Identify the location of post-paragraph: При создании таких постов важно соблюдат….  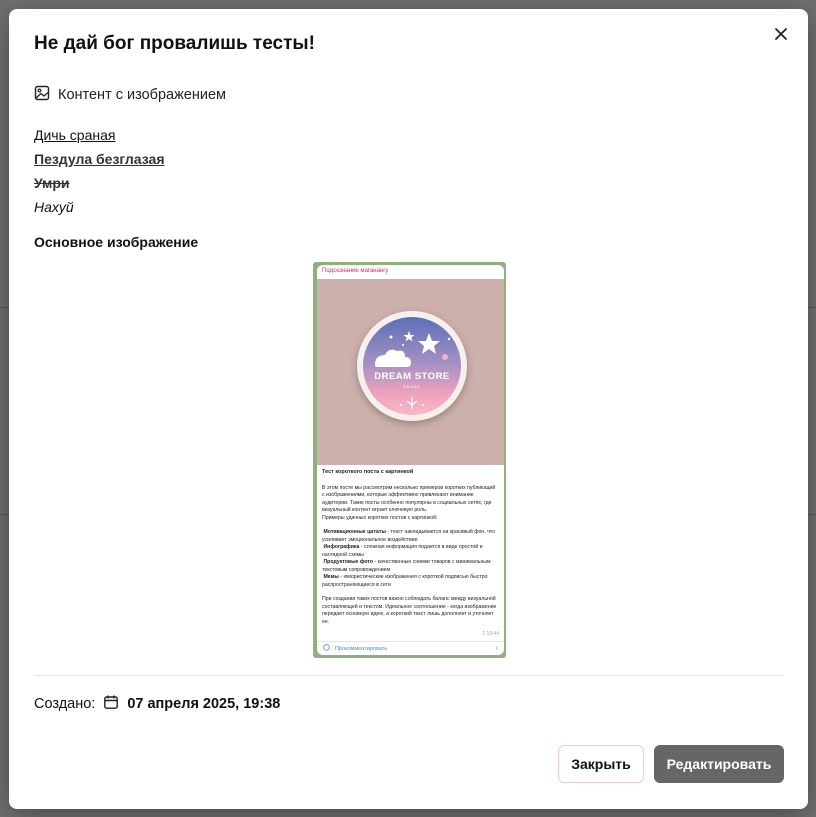
(409, 610).